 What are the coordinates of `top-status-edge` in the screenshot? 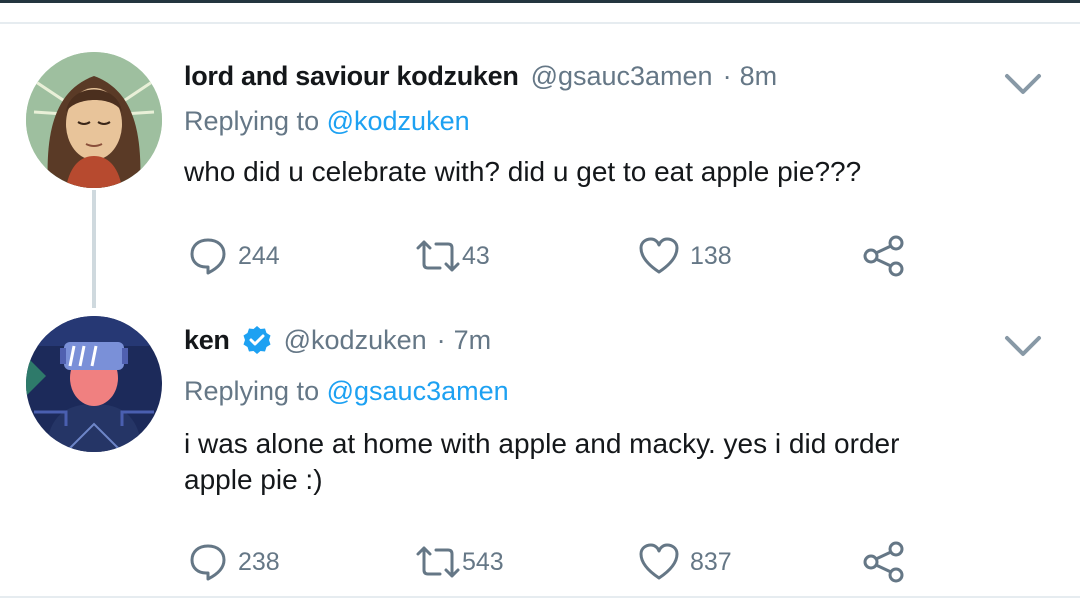 It's located at (540, 1).